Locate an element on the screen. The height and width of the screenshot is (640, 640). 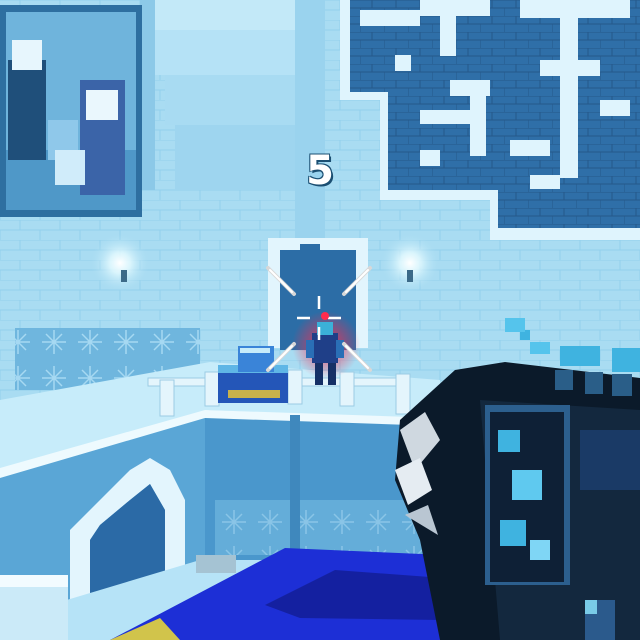
wall-lamp-right is located at coordinates (410, 263).